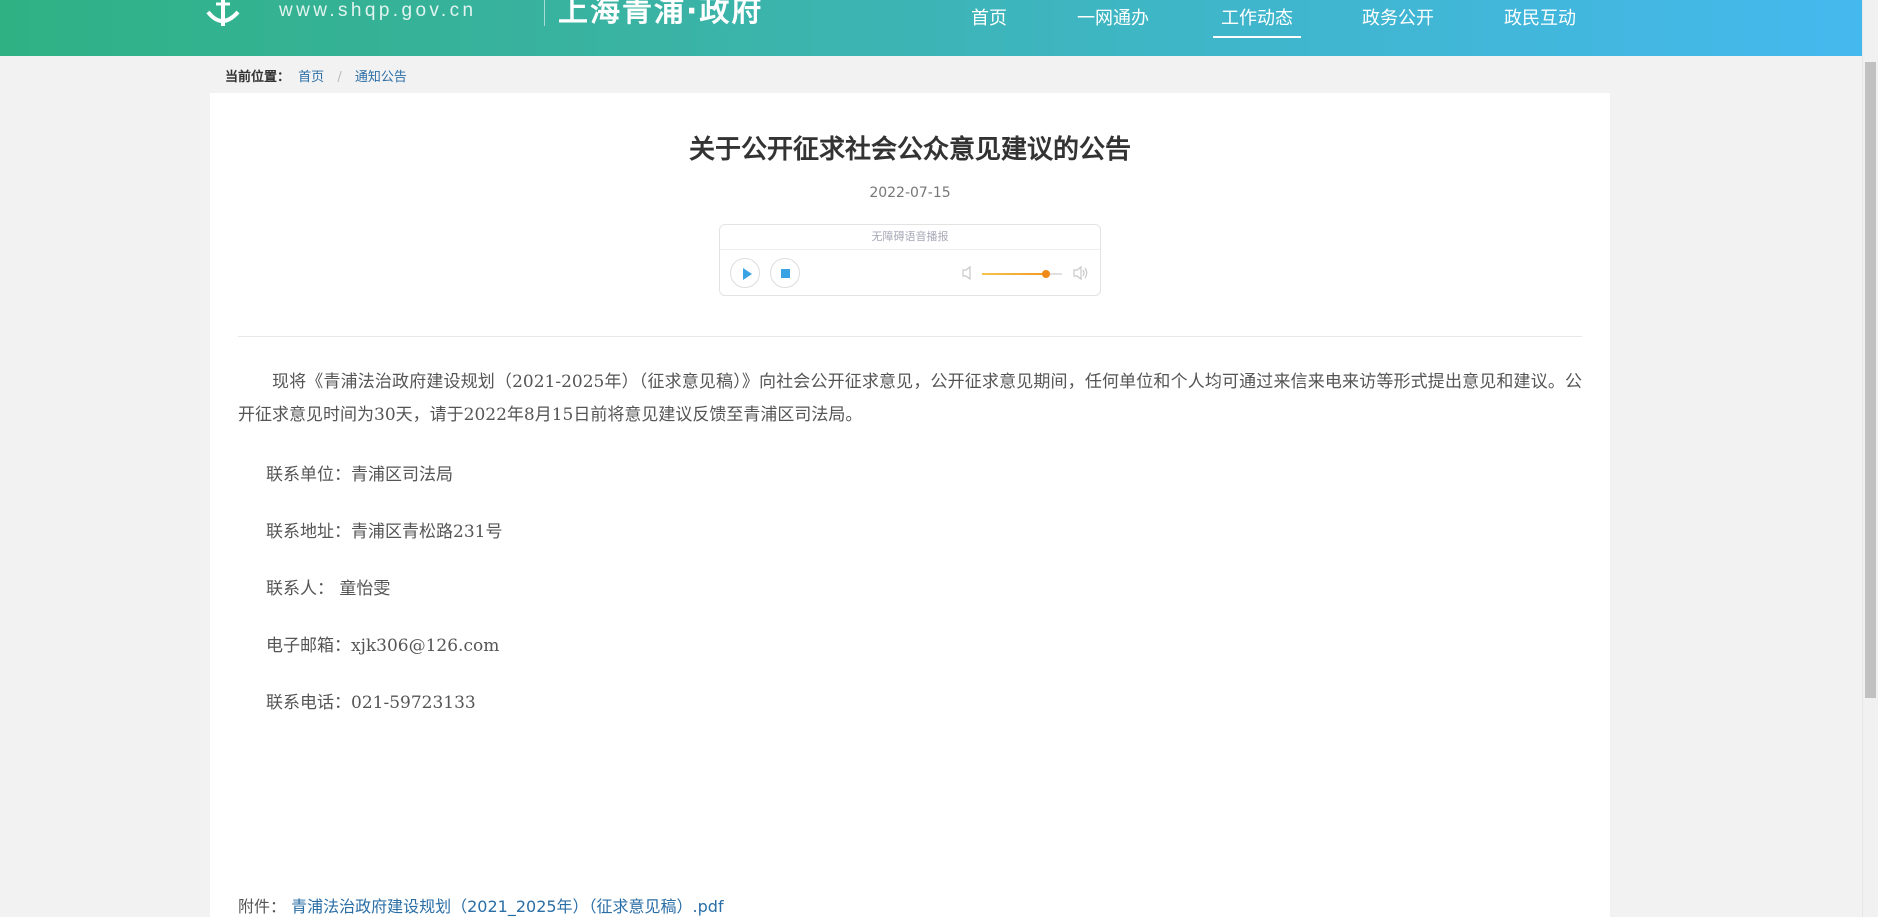 This screenshot has height=917, width=1878. What do you see at coordinates (1113, 23) in the screenshot?
I see `nav-item-online-service: 一网通办` at bounding box center [1113, 23].